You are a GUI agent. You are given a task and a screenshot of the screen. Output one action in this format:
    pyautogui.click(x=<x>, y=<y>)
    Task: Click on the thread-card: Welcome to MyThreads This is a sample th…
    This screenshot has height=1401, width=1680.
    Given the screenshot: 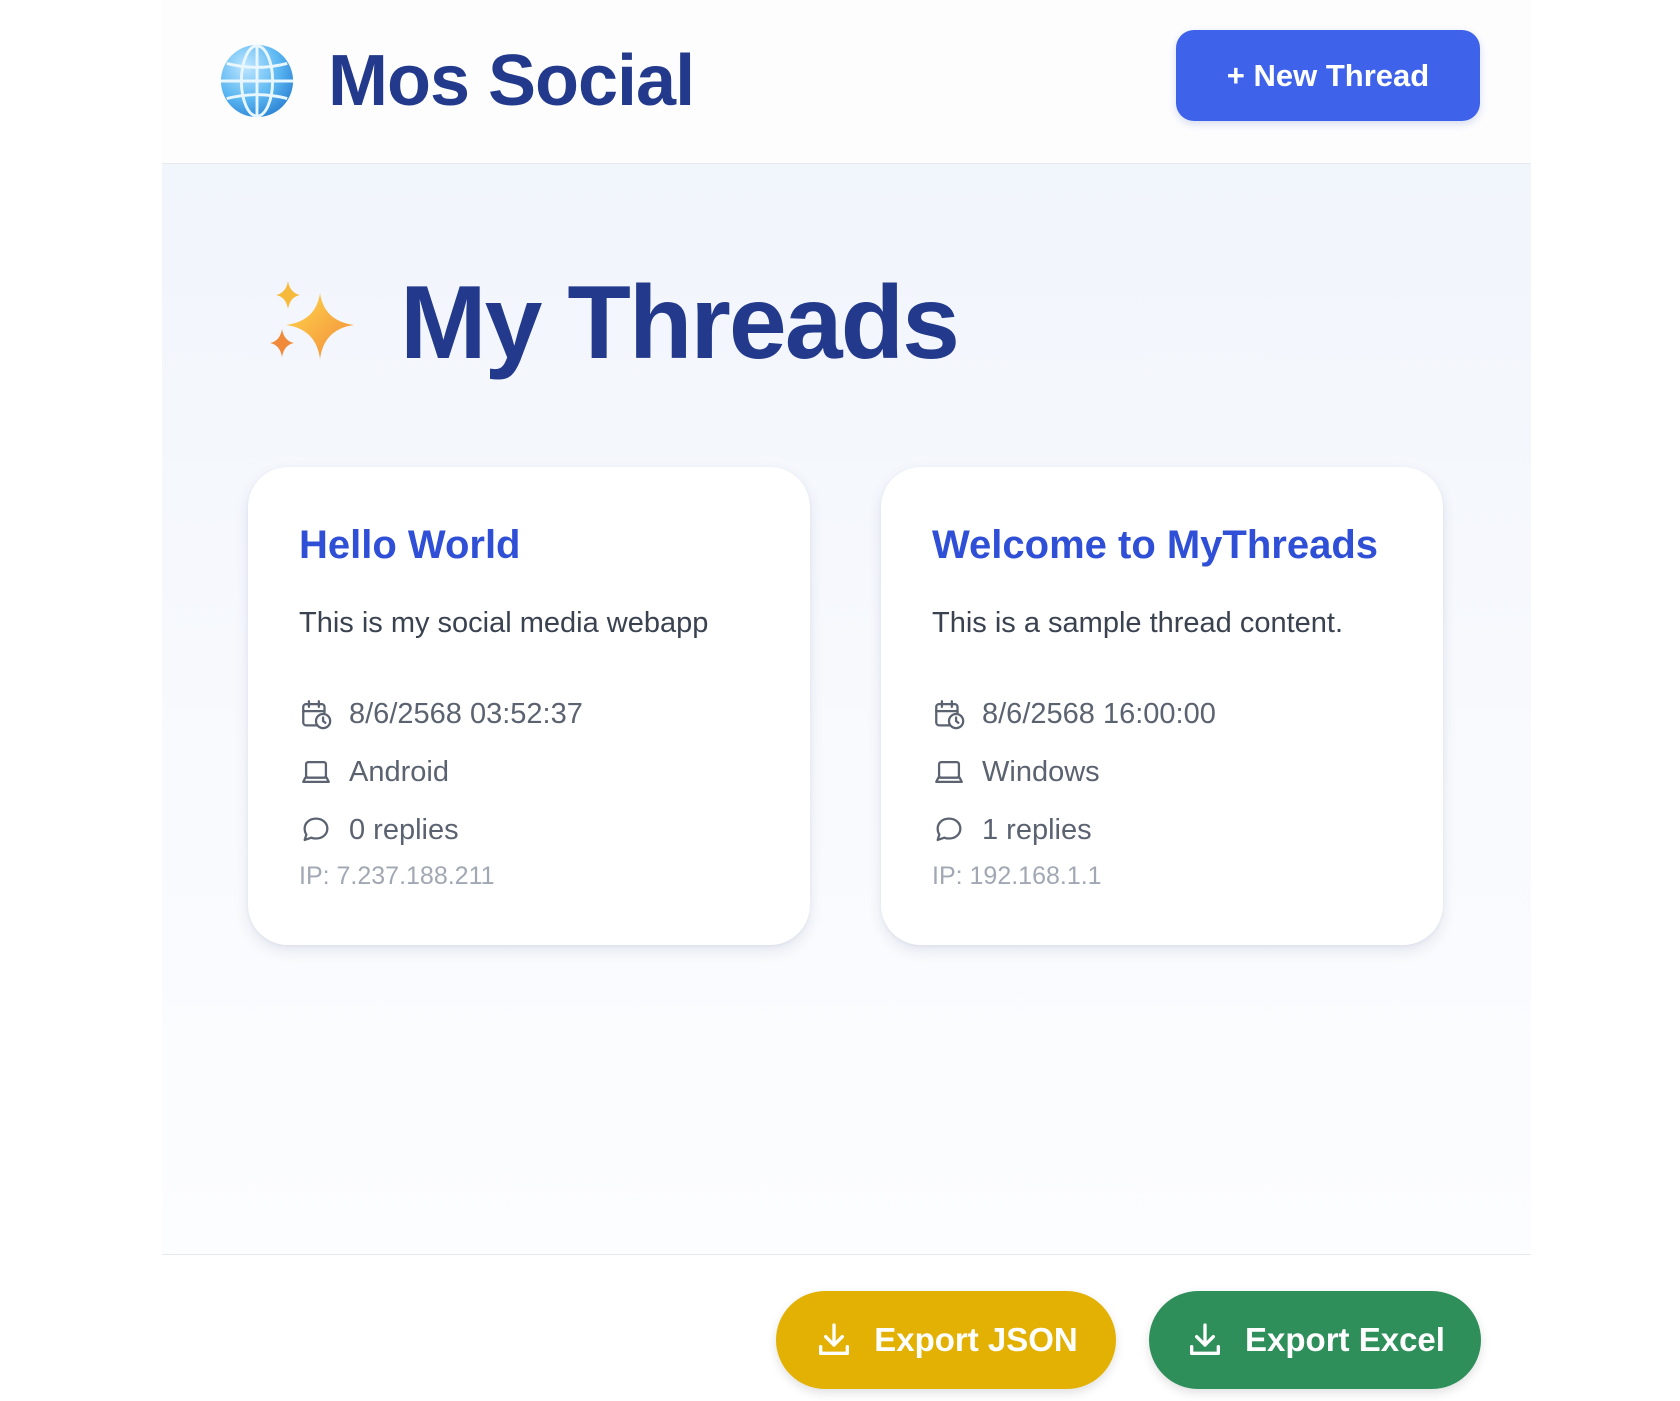 What is the action you would take?
    pyautogui.click(x=1162, y=706)
    